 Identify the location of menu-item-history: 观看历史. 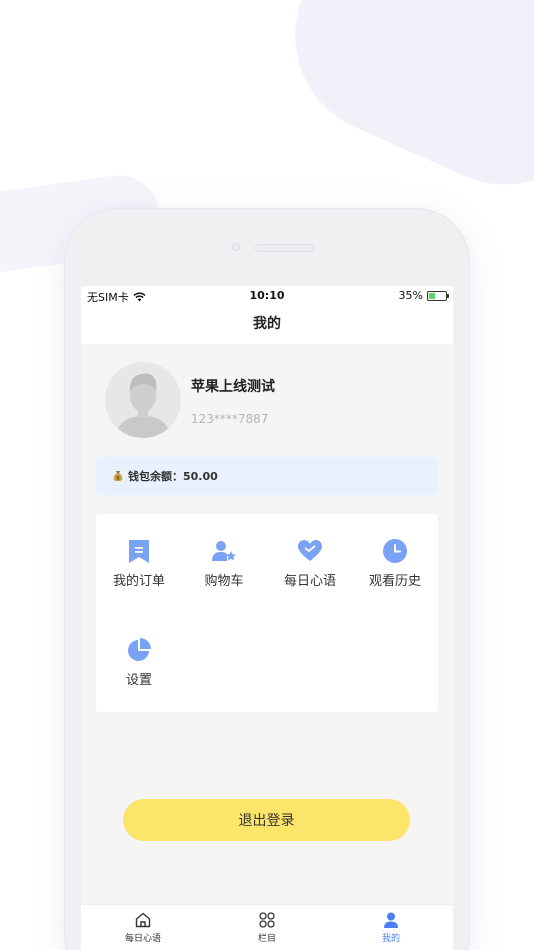
(395, 563).